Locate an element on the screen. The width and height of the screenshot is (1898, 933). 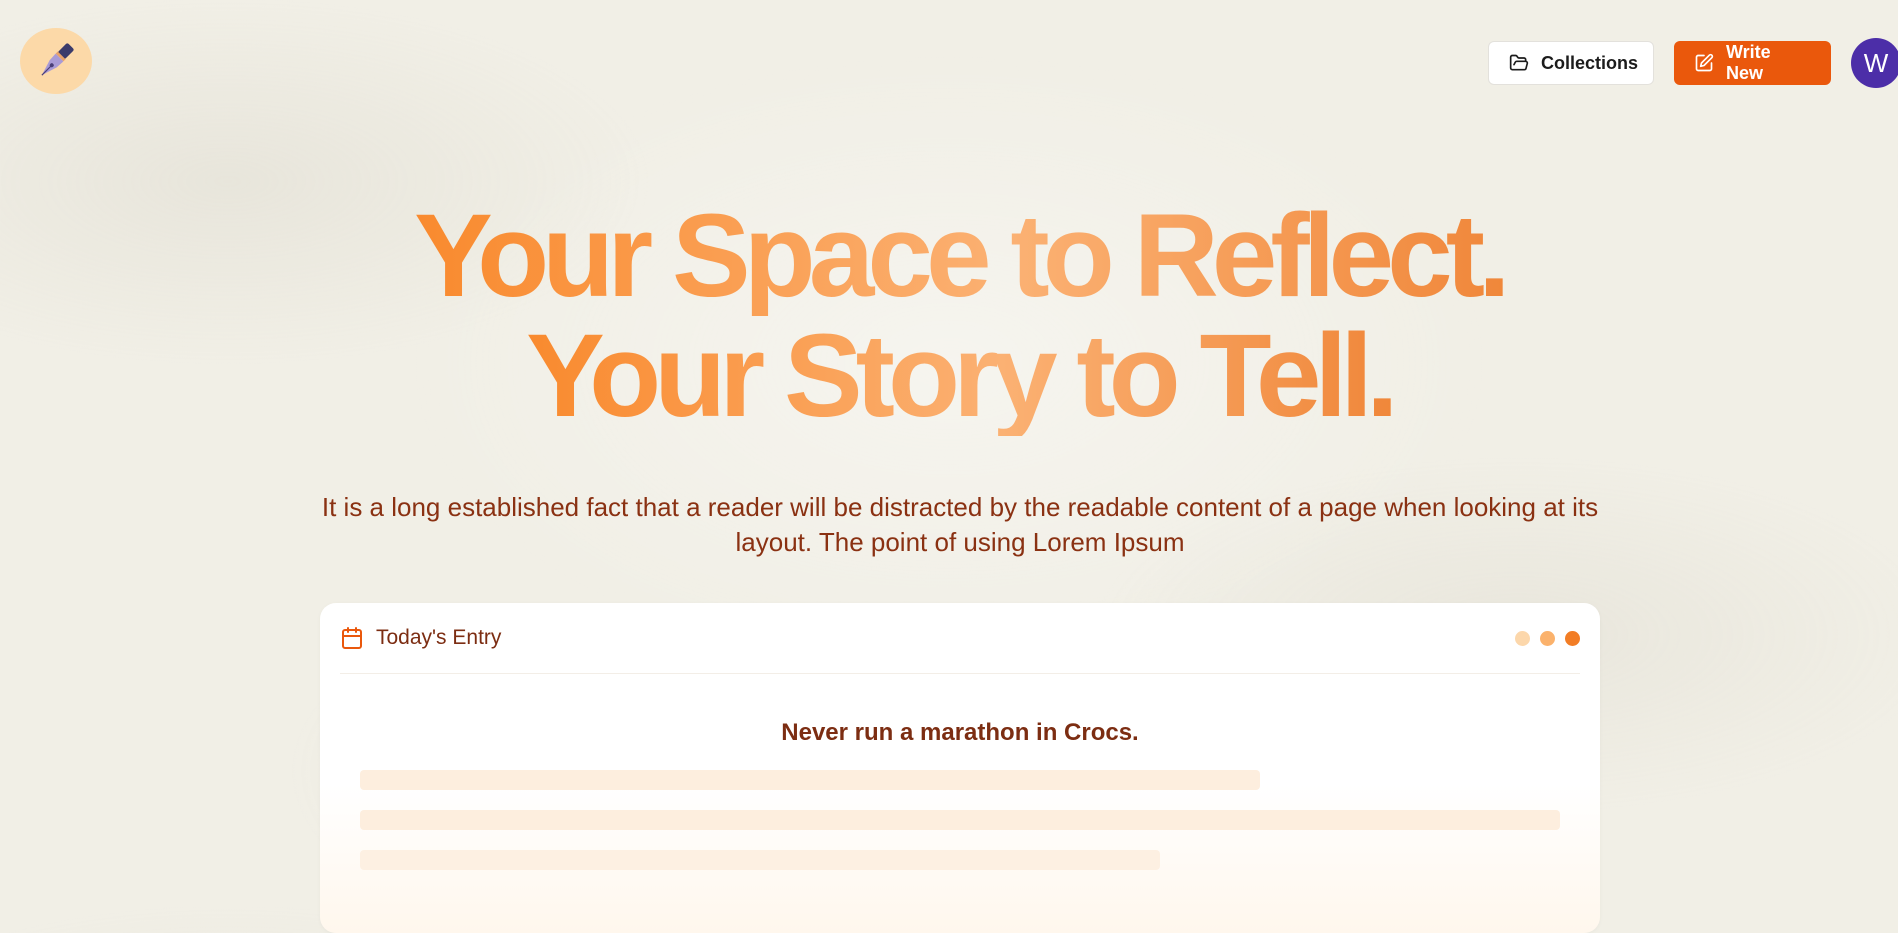
fountain-pen-icon is located at coordinates (57, 59).